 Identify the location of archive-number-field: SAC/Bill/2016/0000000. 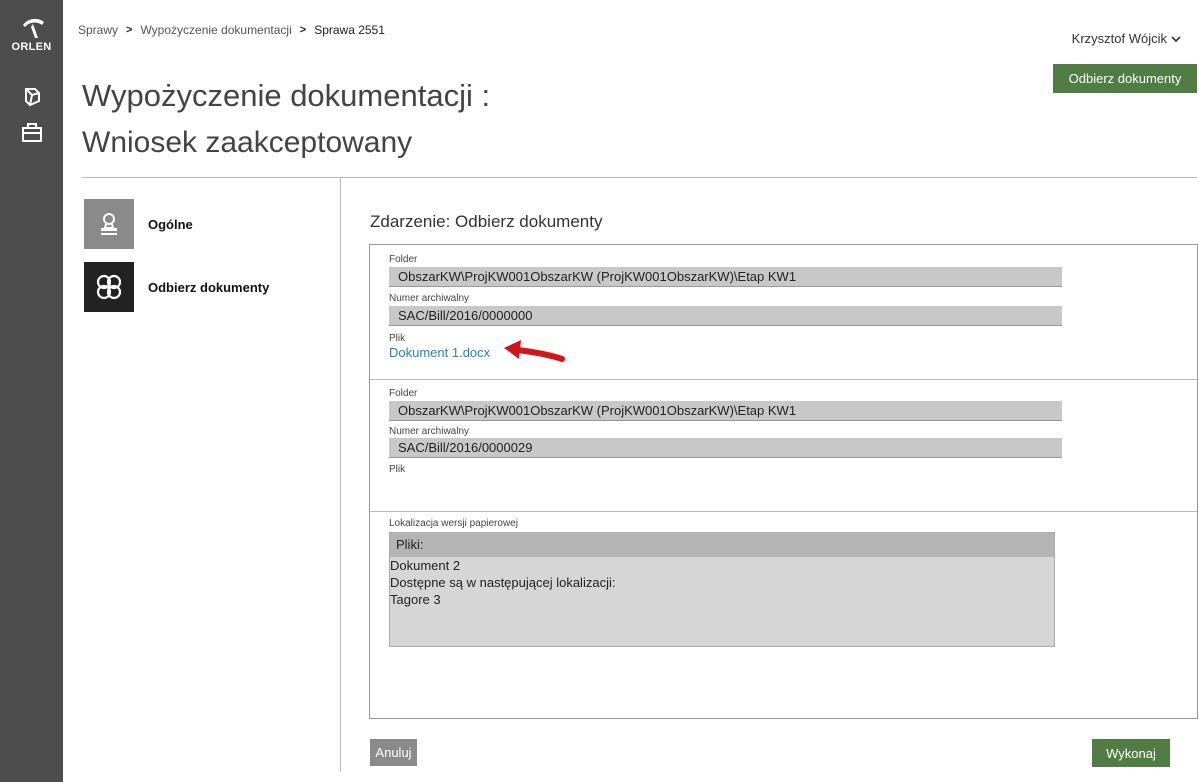
(725, 316).